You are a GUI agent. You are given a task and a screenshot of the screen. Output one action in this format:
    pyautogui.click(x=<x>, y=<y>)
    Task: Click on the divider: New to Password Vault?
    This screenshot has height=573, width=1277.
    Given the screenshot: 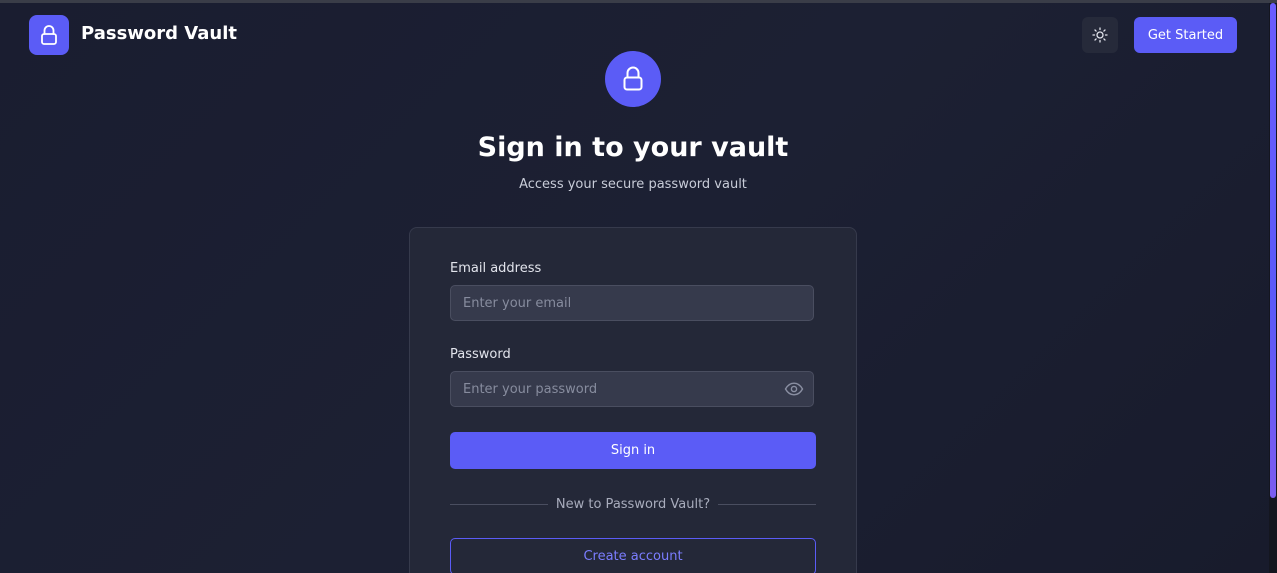 What is the action you would take?
    pyautogui.click(x=633, y=504)
    